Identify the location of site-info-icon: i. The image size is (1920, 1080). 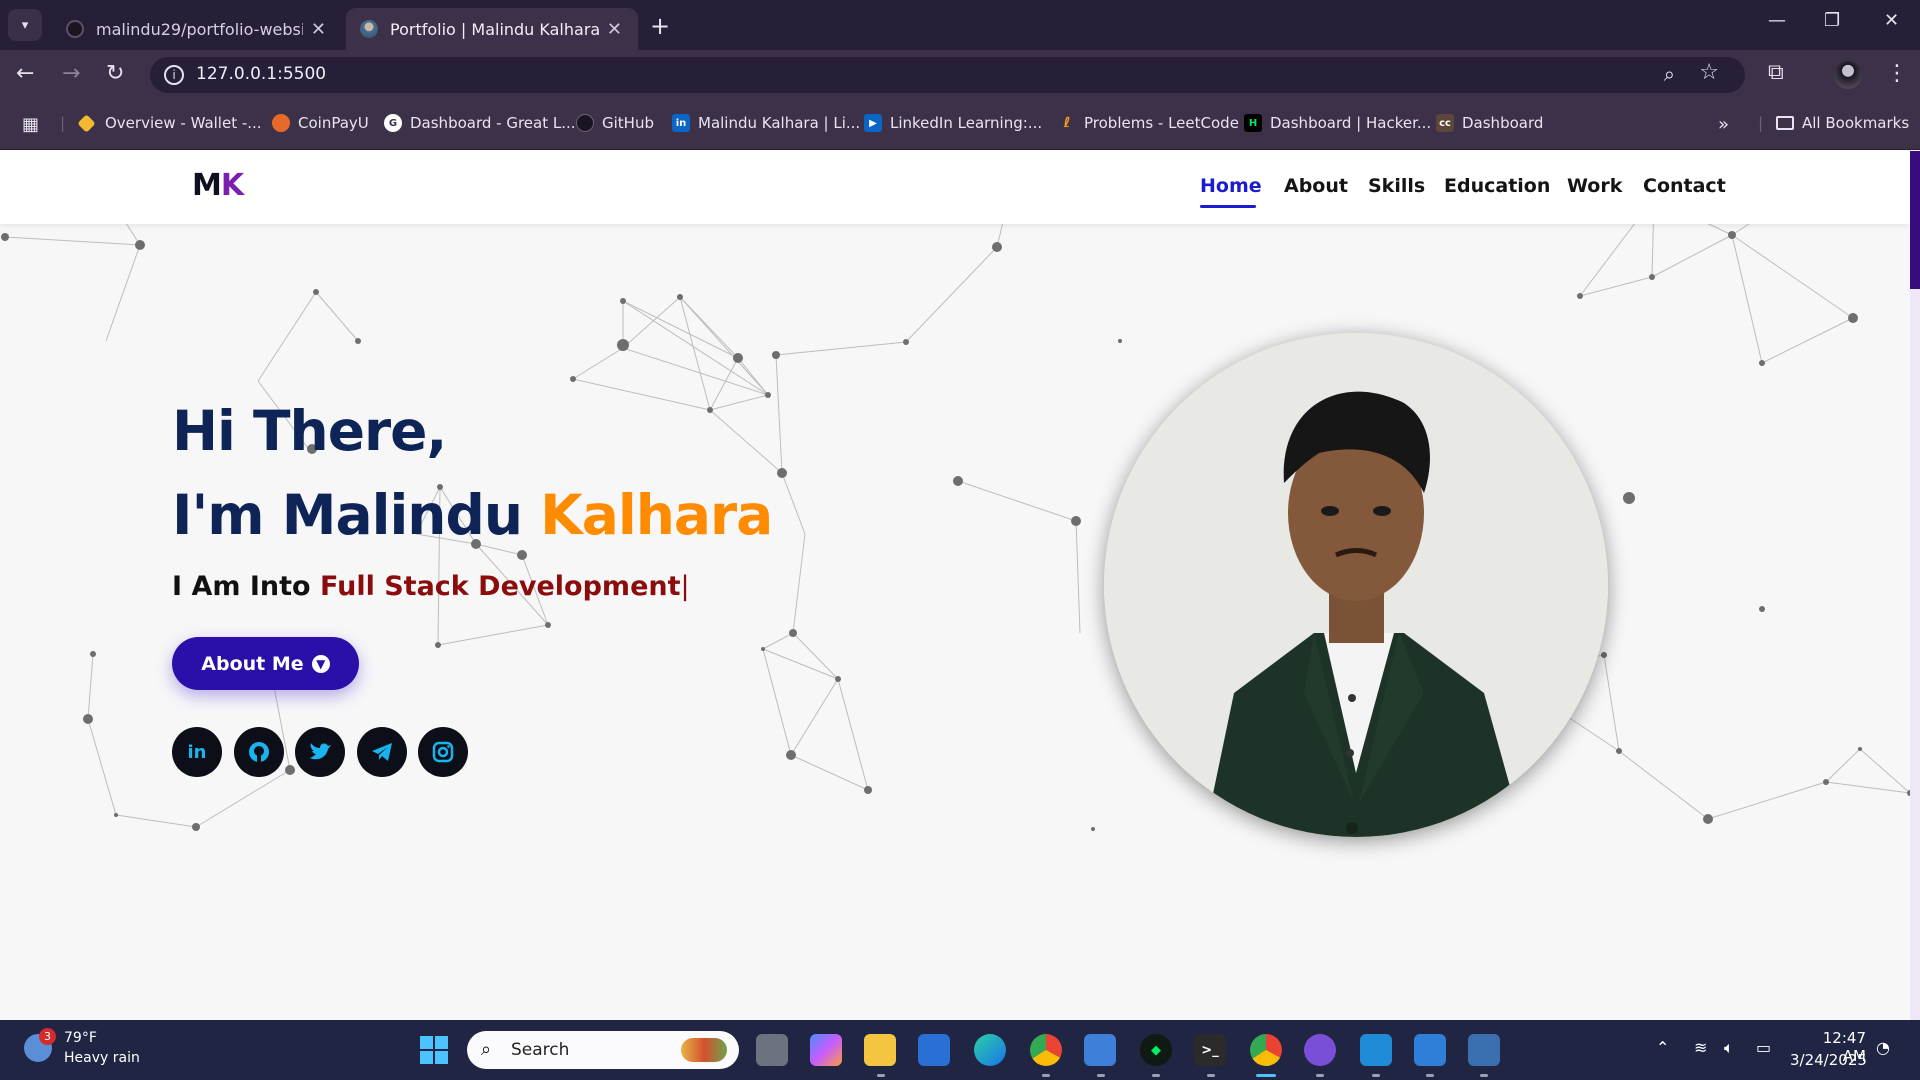
(174, 75).